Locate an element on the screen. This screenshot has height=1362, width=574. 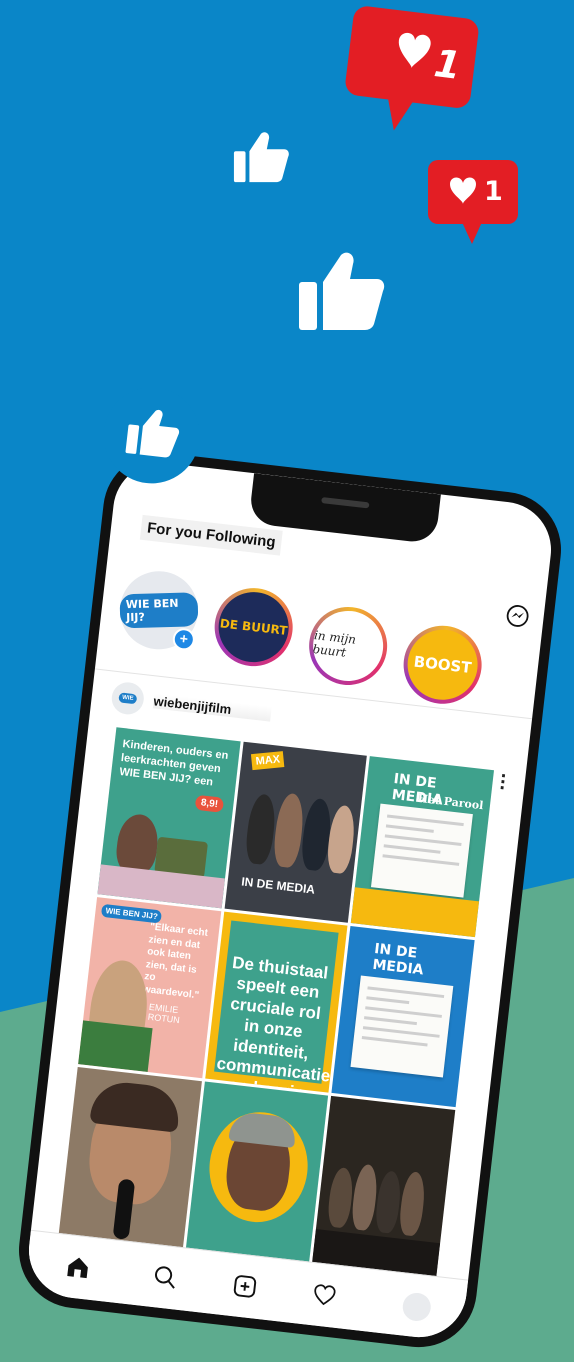
home-icon is located at coordinates (78, 1267).